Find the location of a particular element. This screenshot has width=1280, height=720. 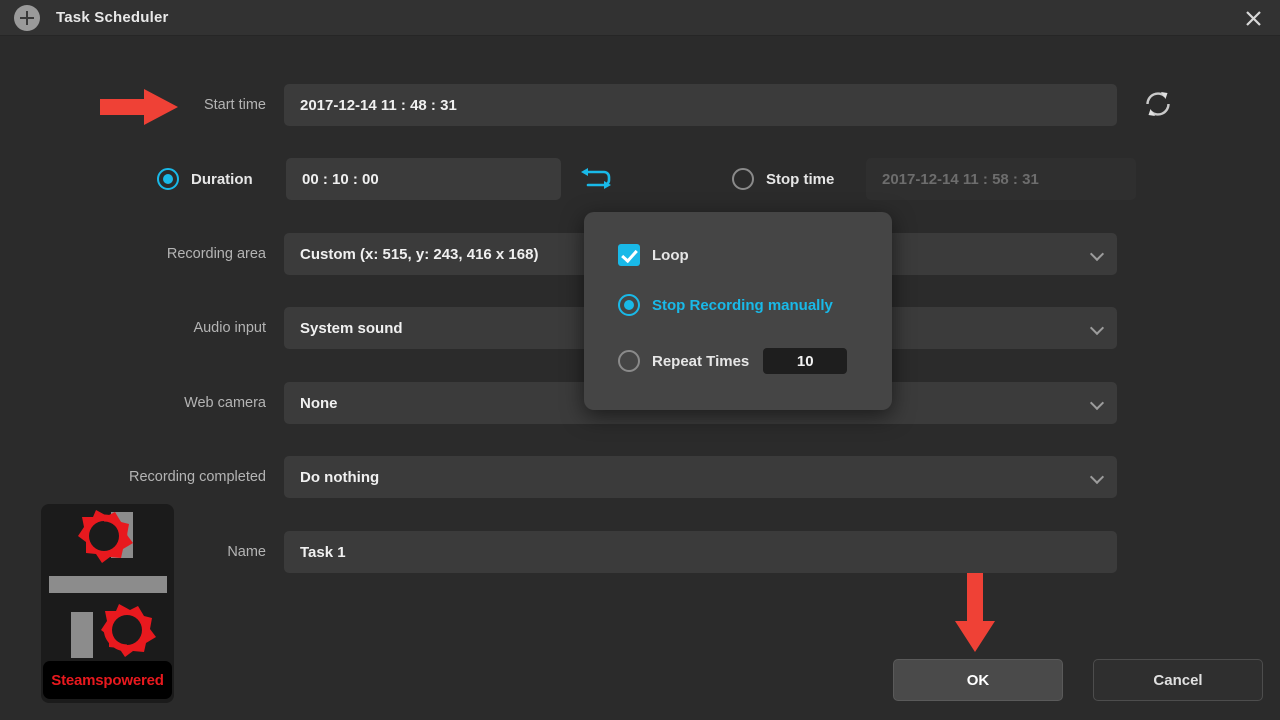

web-camera-value: None is located at coordinates (319, 403).